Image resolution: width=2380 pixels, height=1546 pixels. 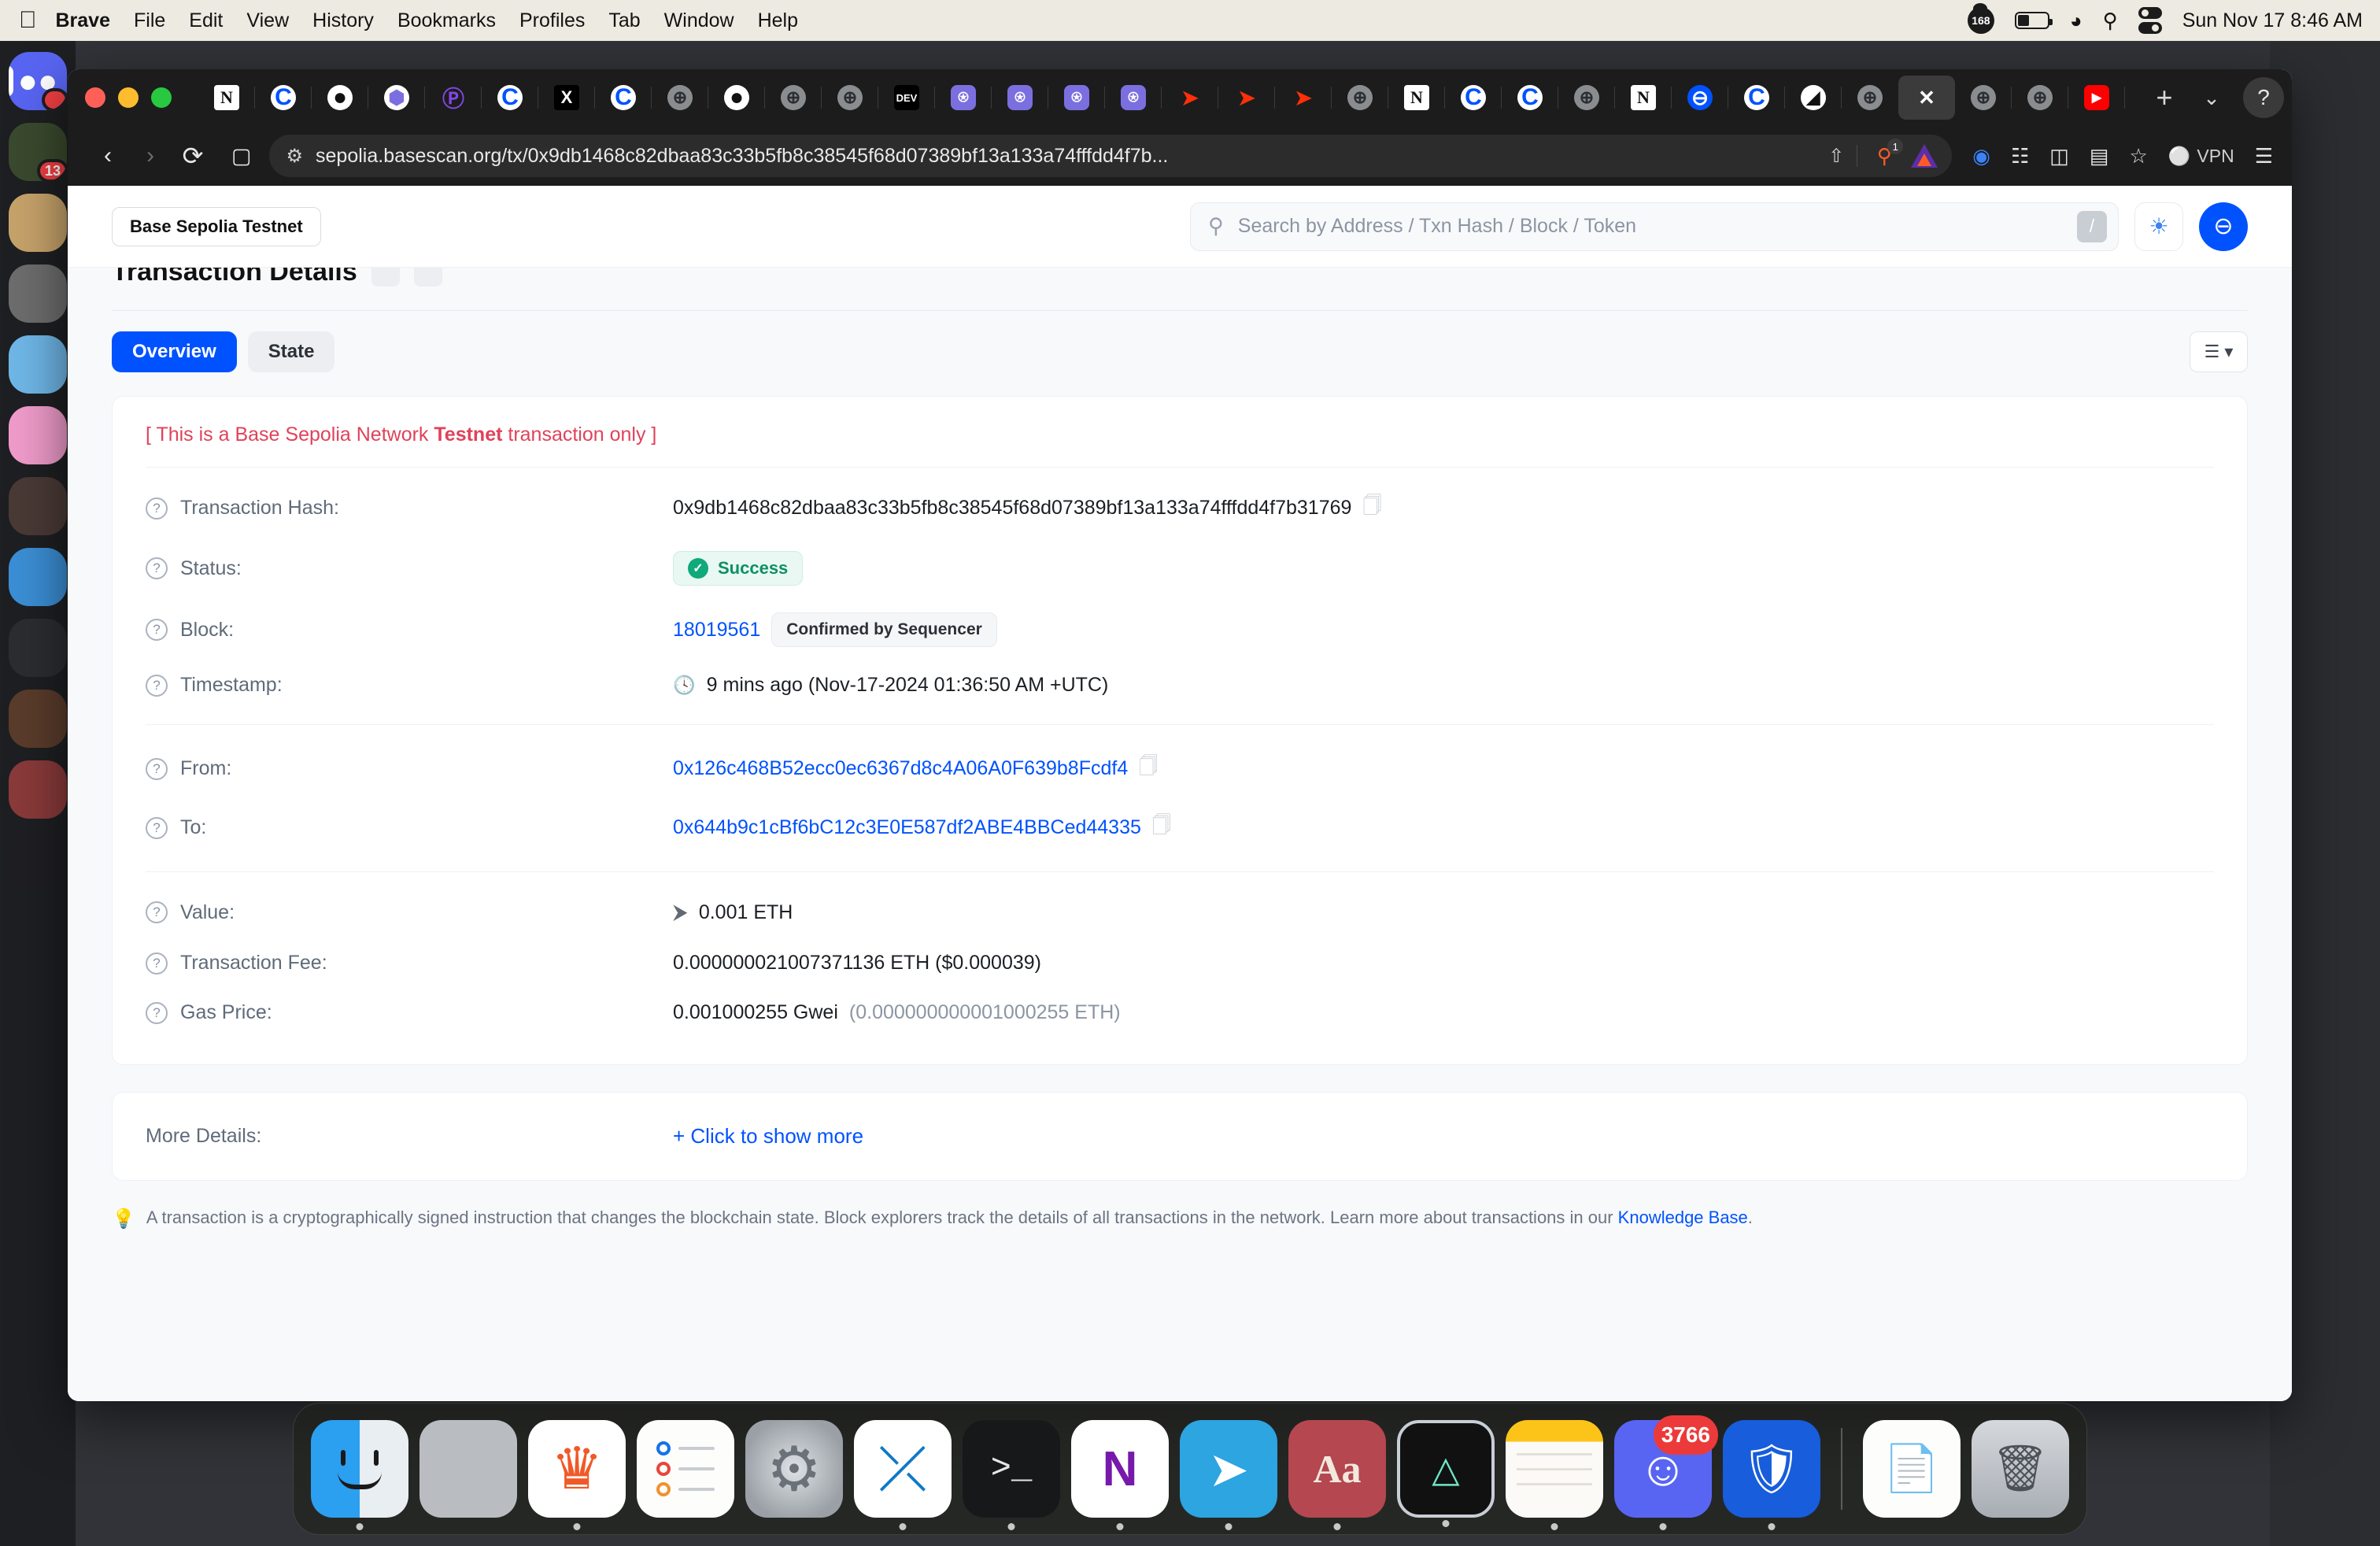 What do you see at coordinates (295, 156) in the screenshot?
I see `site-settings-icon: ⚙` at bounding box center [295, 156].